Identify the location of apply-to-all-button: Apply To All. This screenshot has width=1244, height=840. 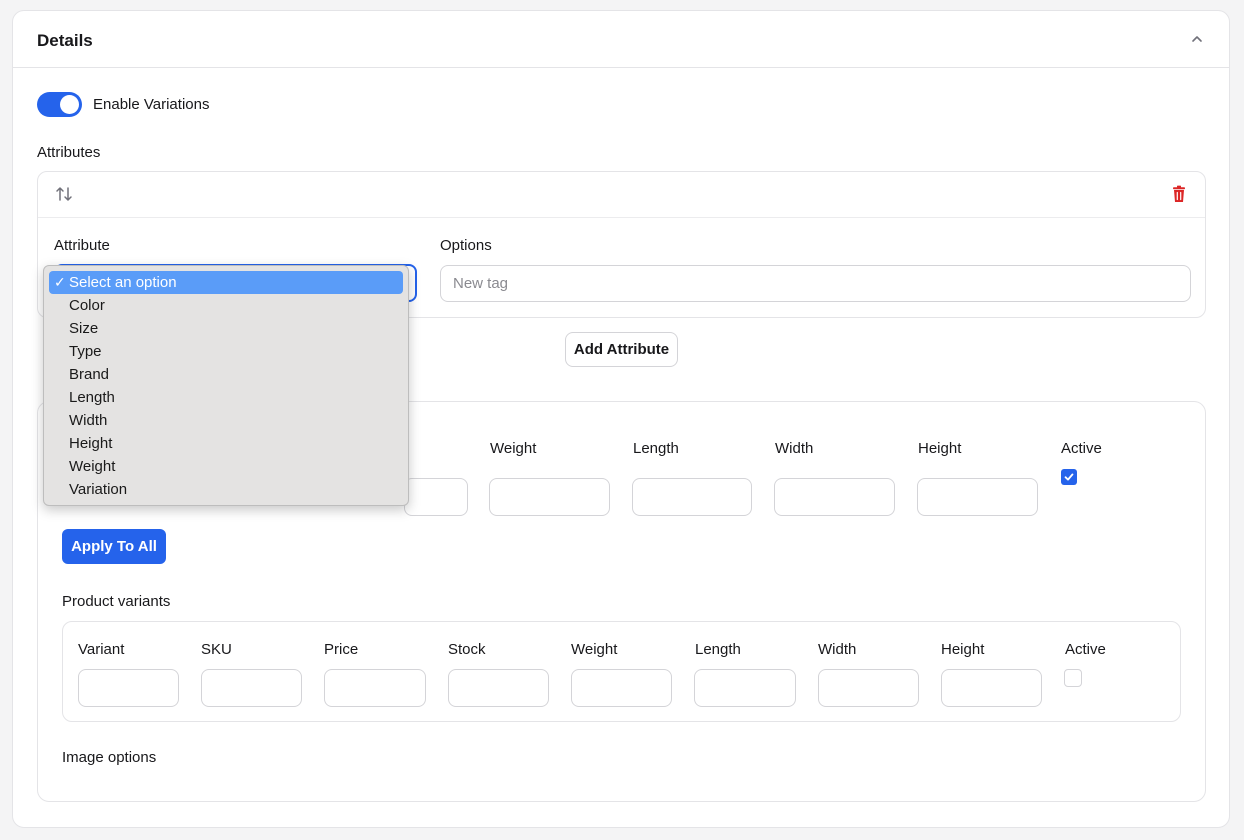
(114, 546).